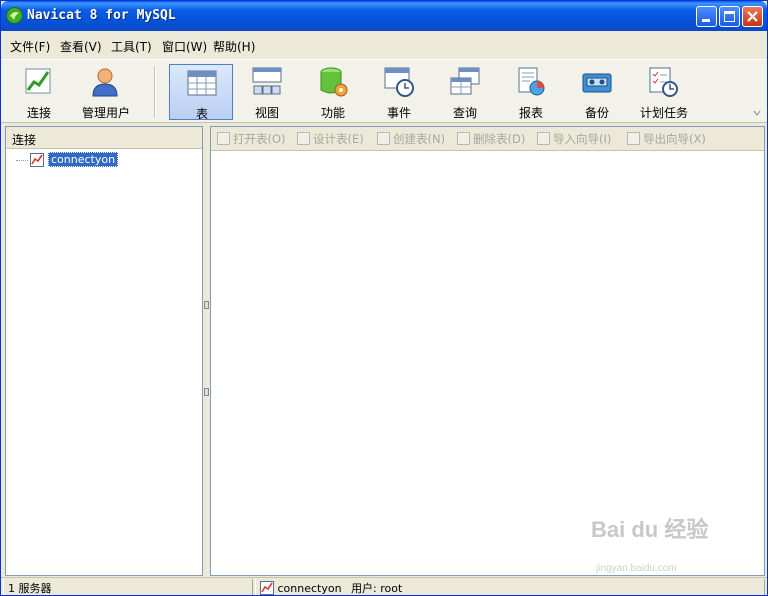 This screenshot has height=596, width=768. I want to click on open-table-icon, so click(223, 138).